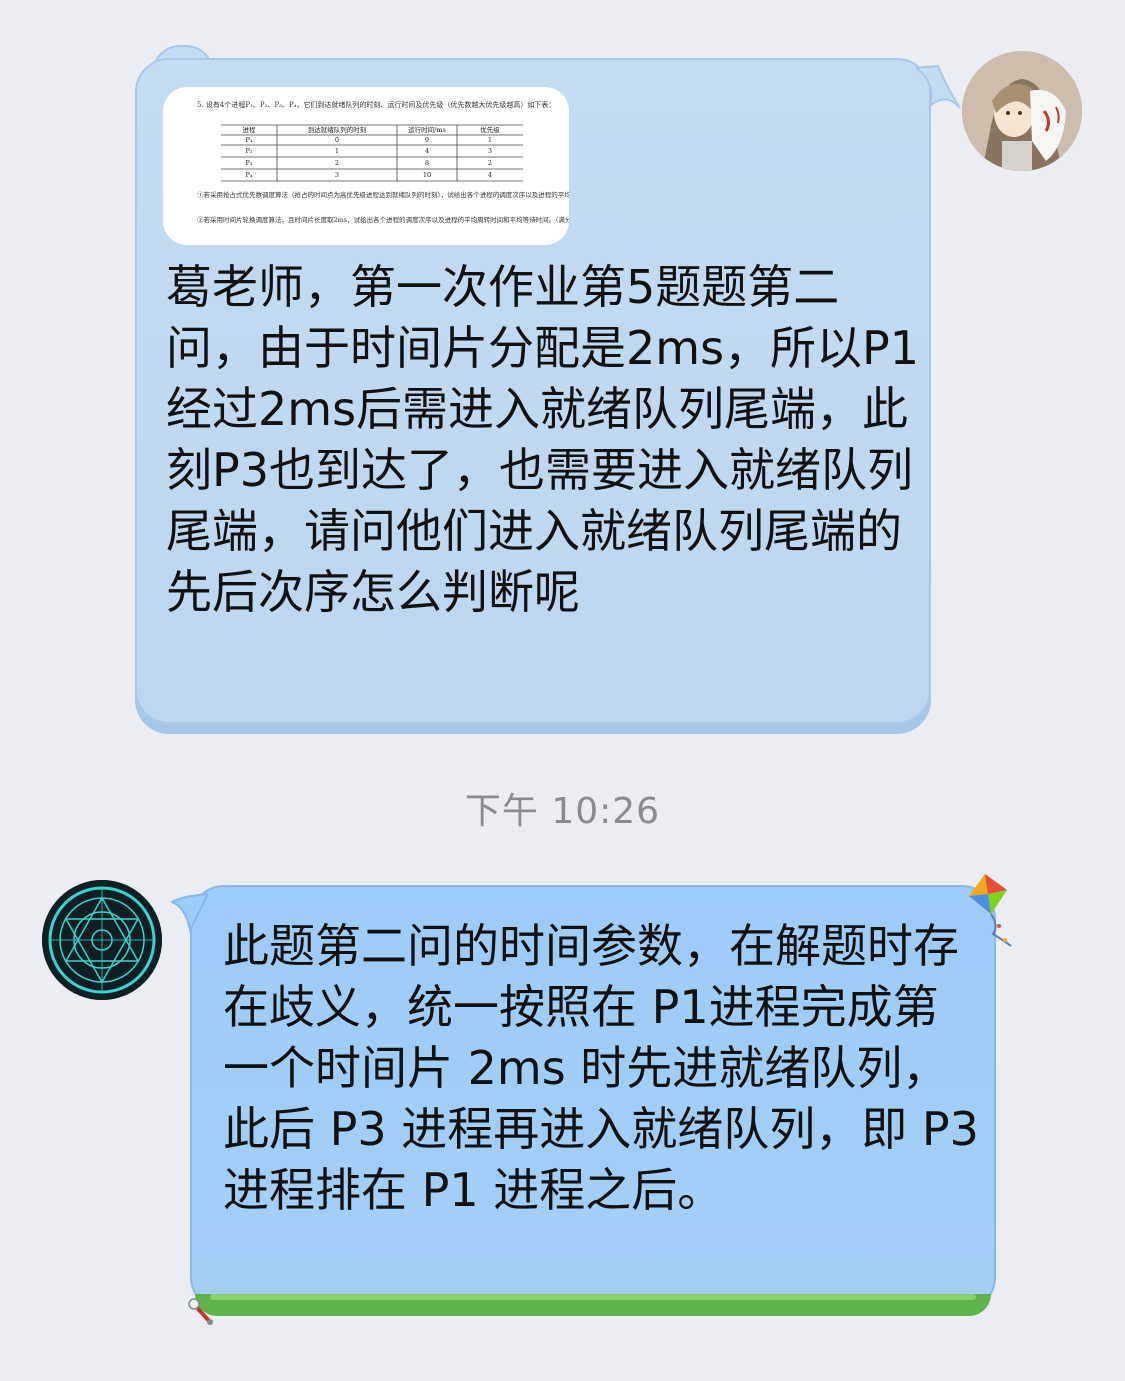 This screenshot has height=1381, width=1125. Describe the element at coordinates (938, 86) in the screenshot. I see `bubble-tail-outgoing` at that location.